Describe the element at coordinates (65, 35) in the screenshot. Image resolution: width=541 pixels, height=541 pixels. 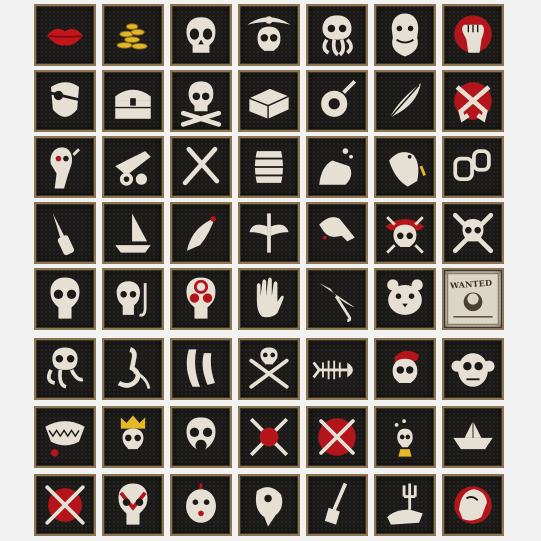
I see `lips-icon` at that location.